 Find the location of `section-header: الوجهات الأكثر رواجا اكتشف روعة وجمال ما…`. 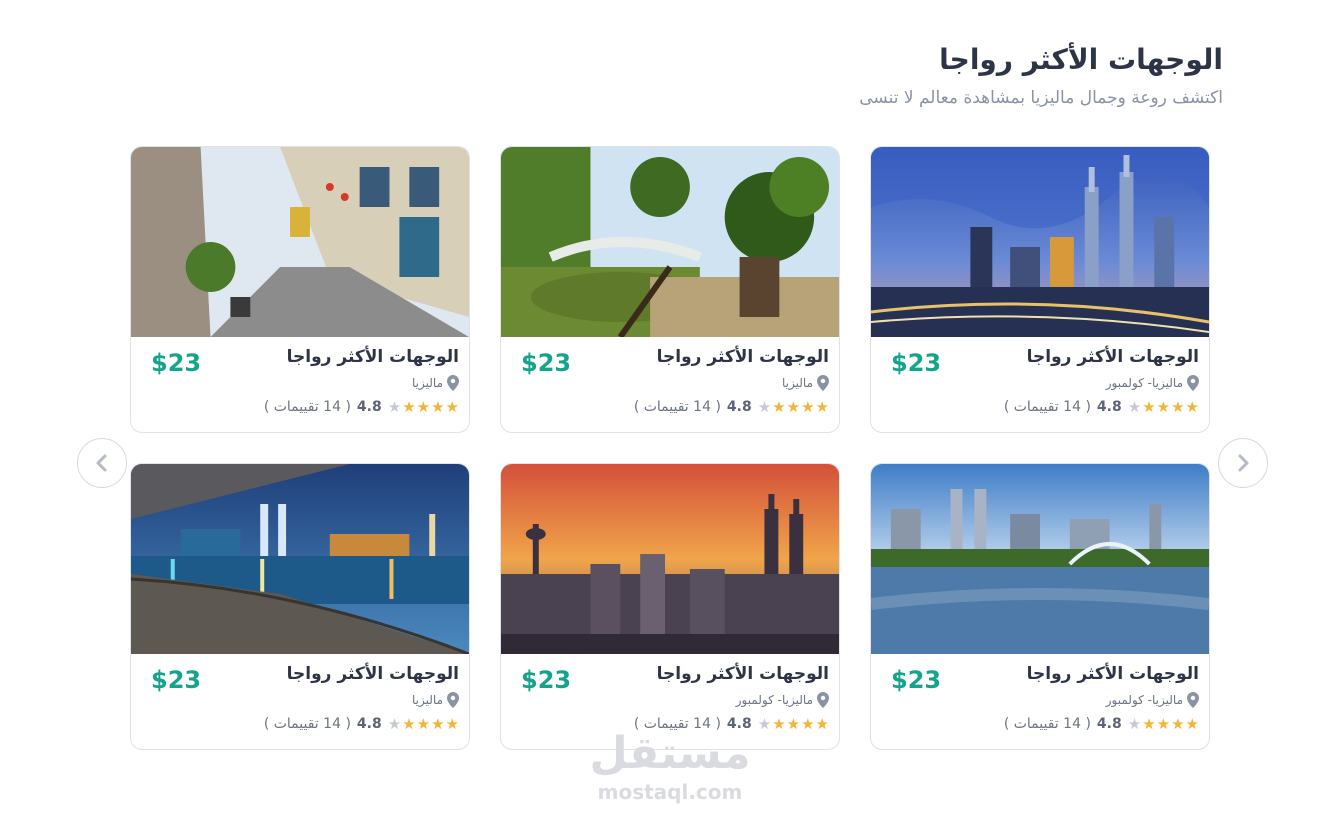

section-header: الوجهات الأكثر رواجا اكتشف روعة وجمال ما… is located at coordinates (1041, 75).